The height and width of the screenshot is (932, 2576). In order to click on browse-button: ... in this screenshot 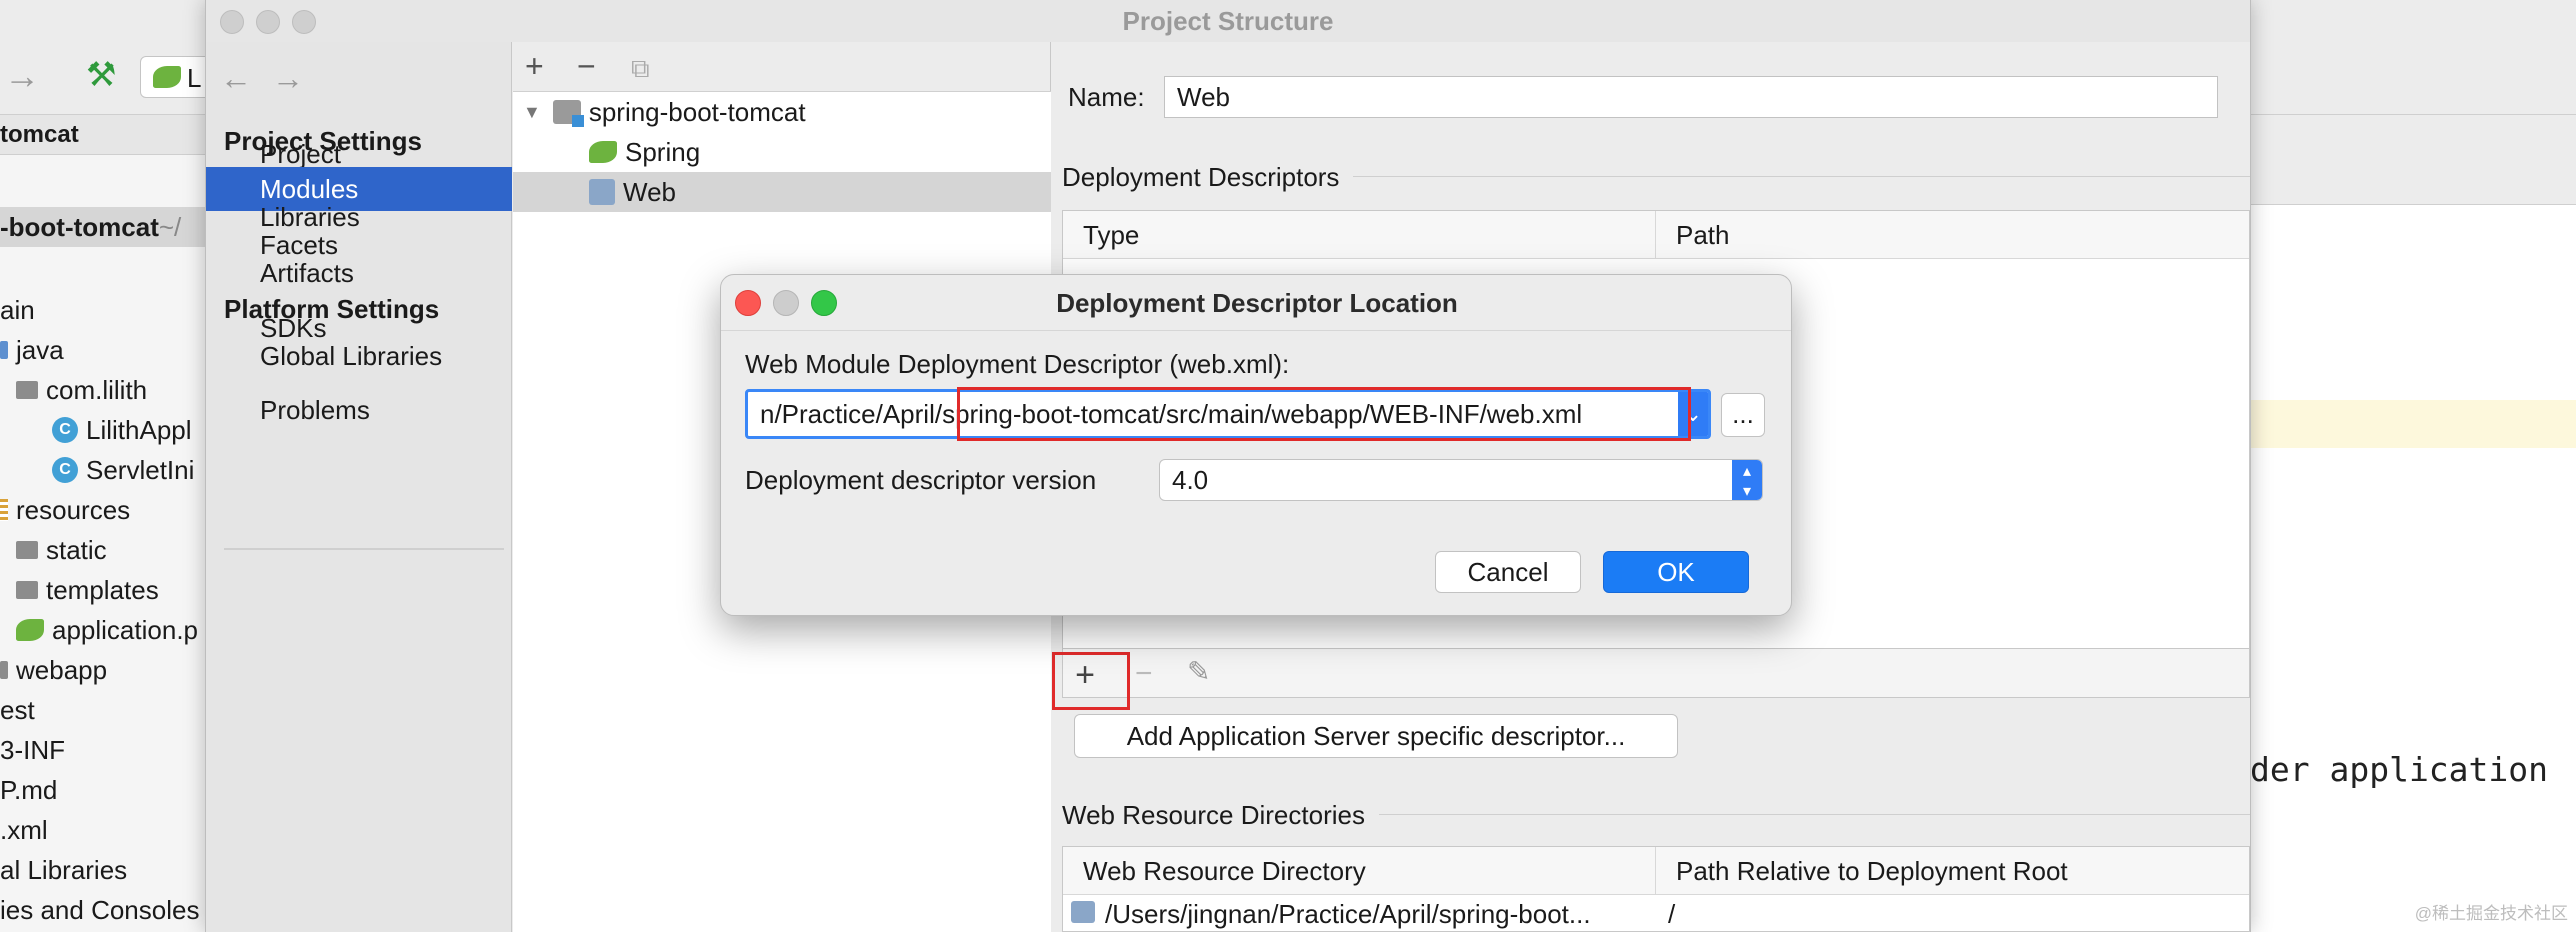, I will do `click(1743, 415)`.